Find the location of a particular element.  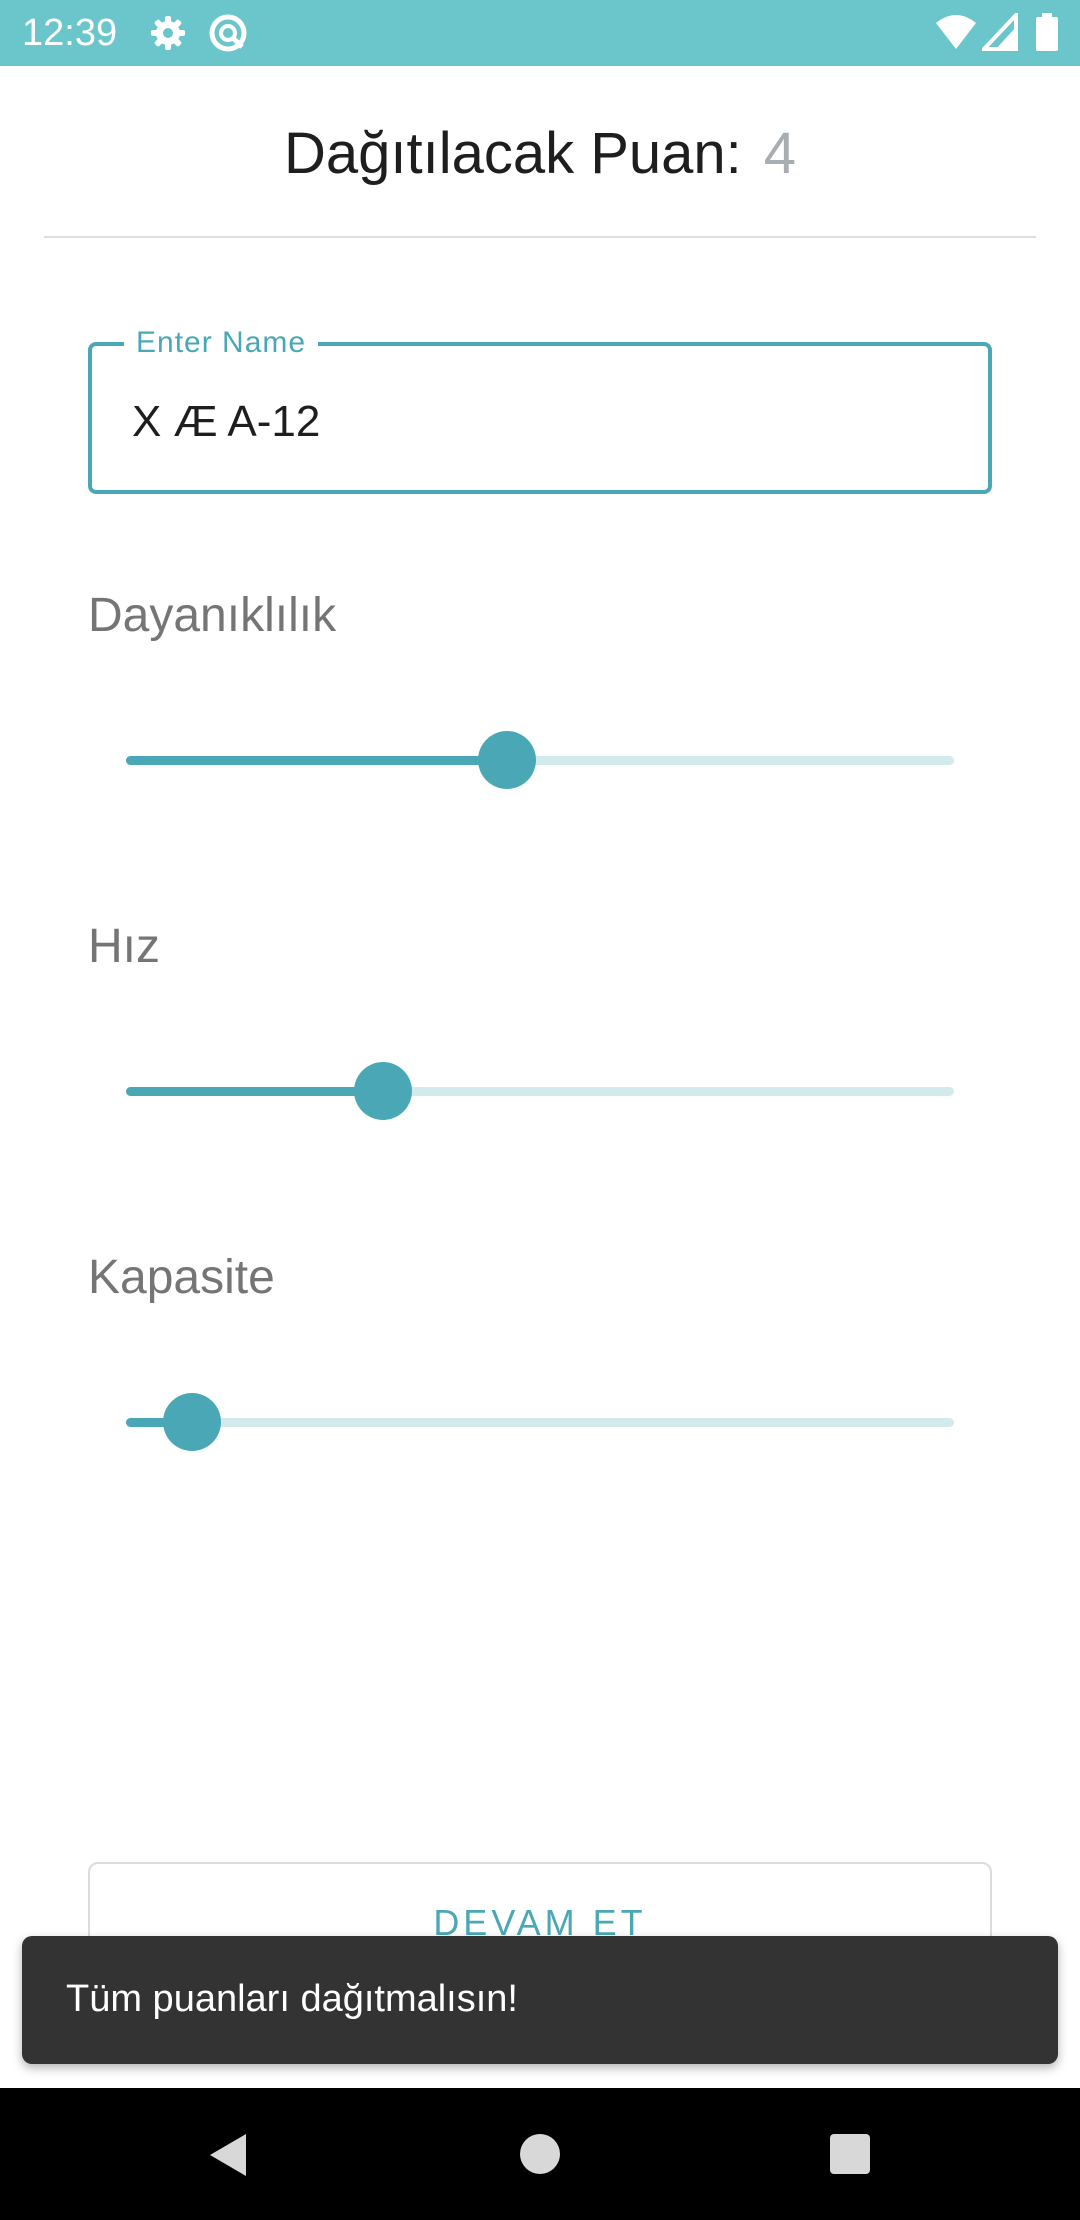

stat-label-hiz: Hız is located at coordinates (124, 946).